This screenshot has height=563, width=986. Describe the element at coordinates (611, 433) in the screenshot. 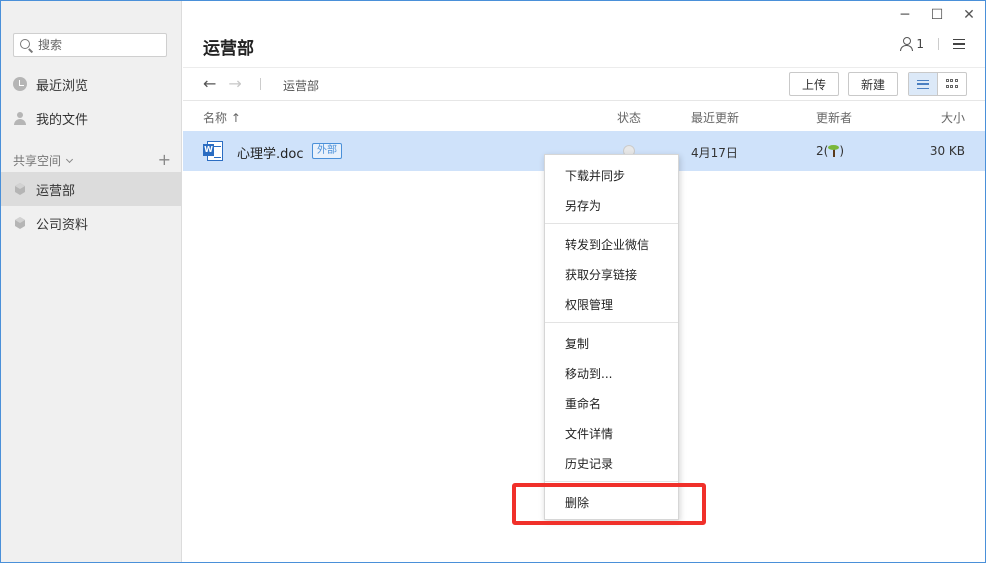

I see `menu-item-file-details: 文件详情` at that location.